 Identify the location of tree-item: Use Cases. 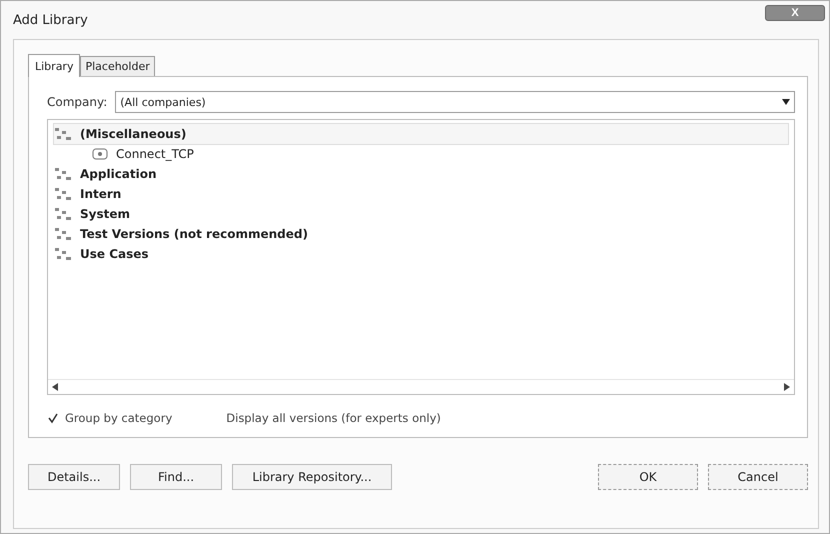
(421, 254).